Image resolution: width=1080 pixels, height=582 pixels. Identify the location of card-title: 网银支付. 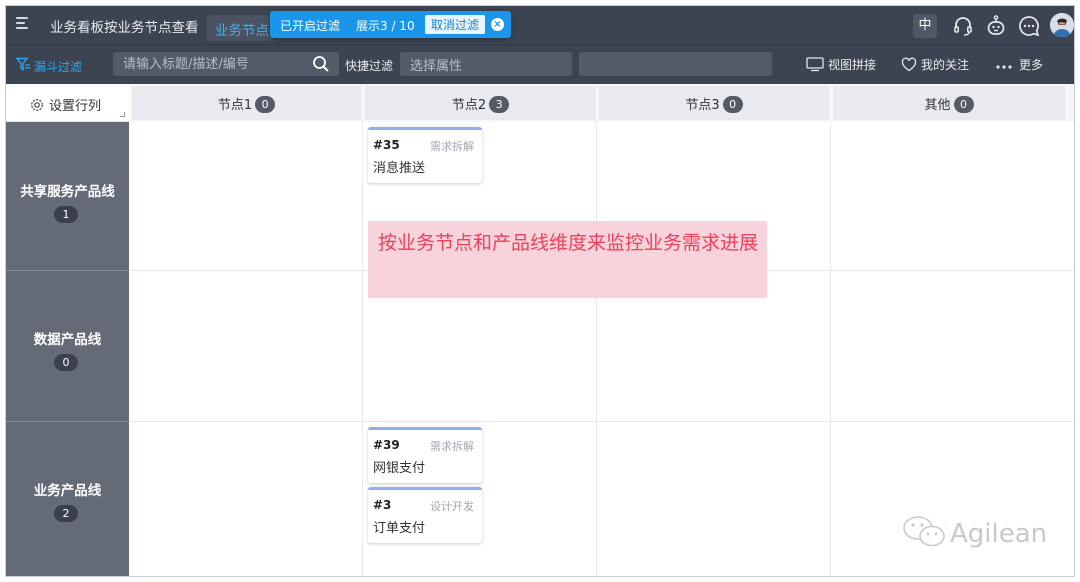
(399, 468).